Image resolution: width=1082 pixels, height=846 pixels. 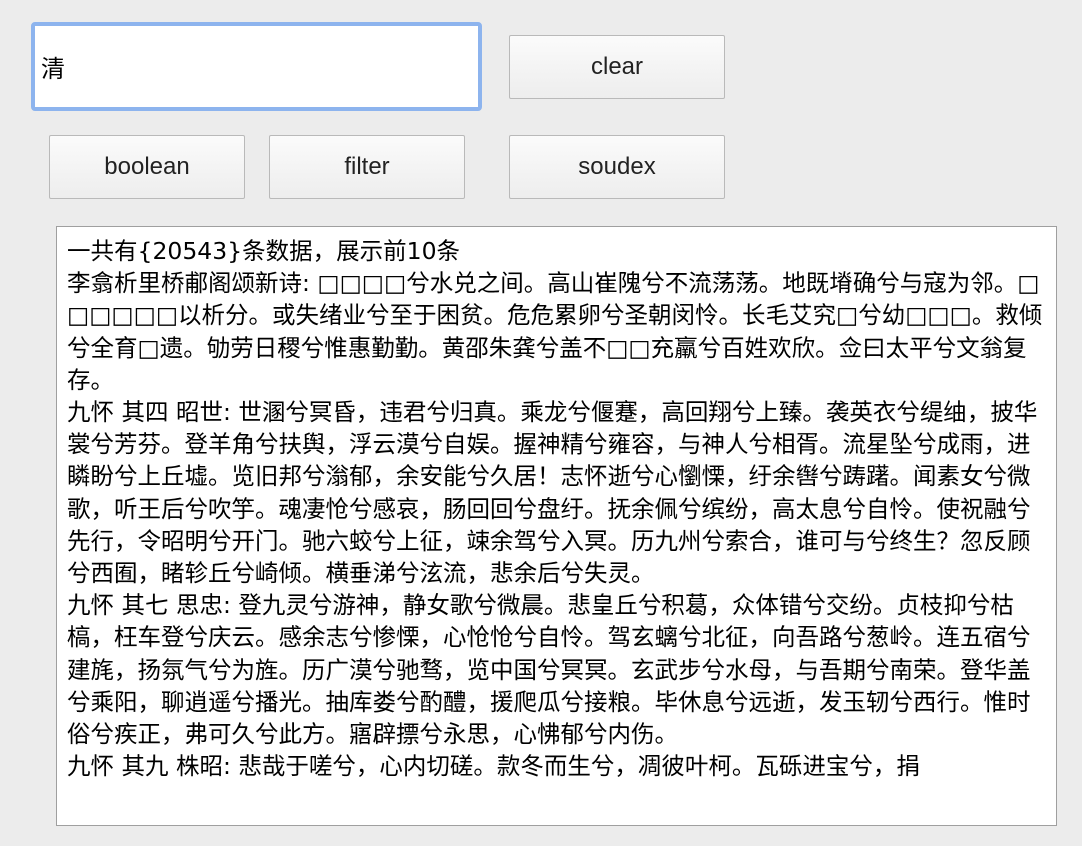 What do you see at coordinates (617, 167) in the screenshot?
I see `soundex-button: soudex` at bounding box center [617, 167].